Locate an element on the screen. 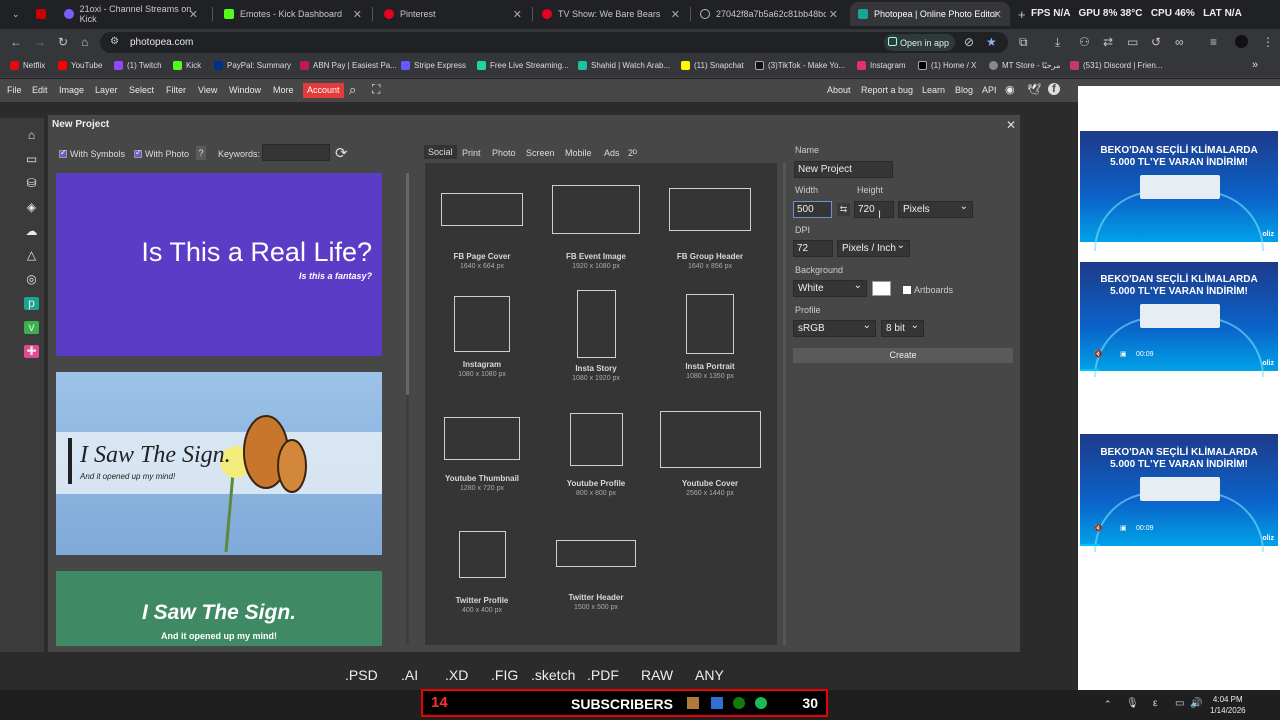 Image resolution: width=1280 pixels, height=720 pixels. star-icon: ★ is located at coordinates (991, 42).